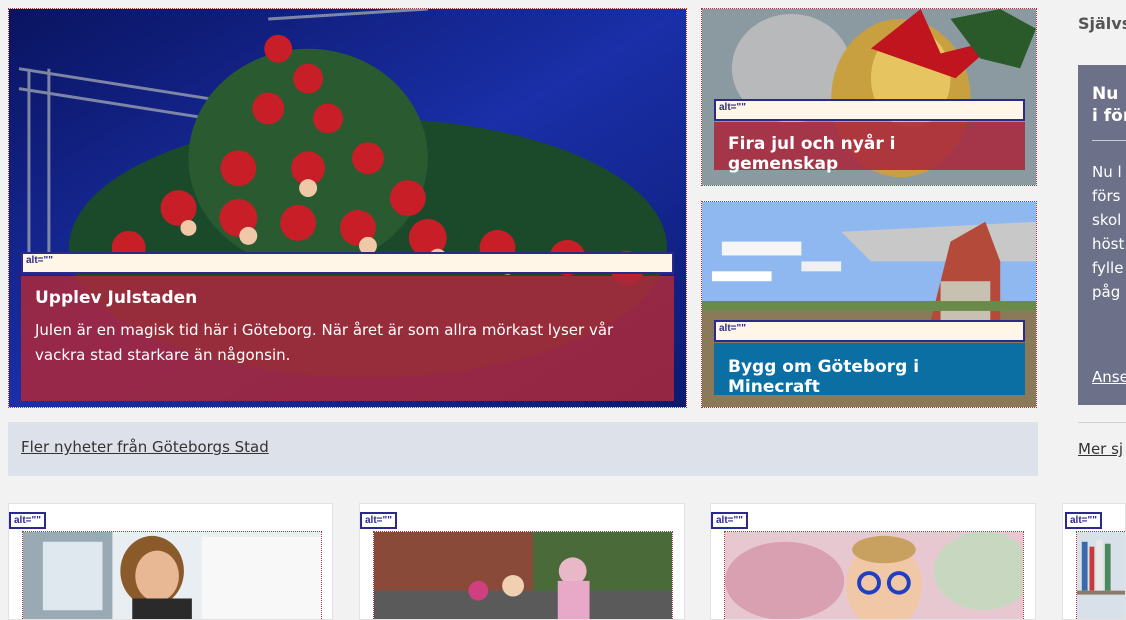 Image resolution: width=1126 pixels, height=620 pixels. What do you see at coordinates (145, 447) in the screenshot?
I see `more-news-link: Fler nyheter från Göteborgs Stad` at bounding box center [145, 447].